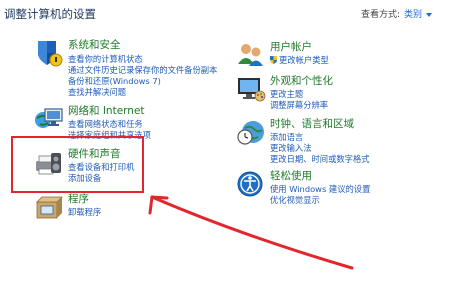 This screenshot has width=451, height=287. Describe the element at coordinates (251, 232) in the screenshot. I see `annotation-arrow` at that location.